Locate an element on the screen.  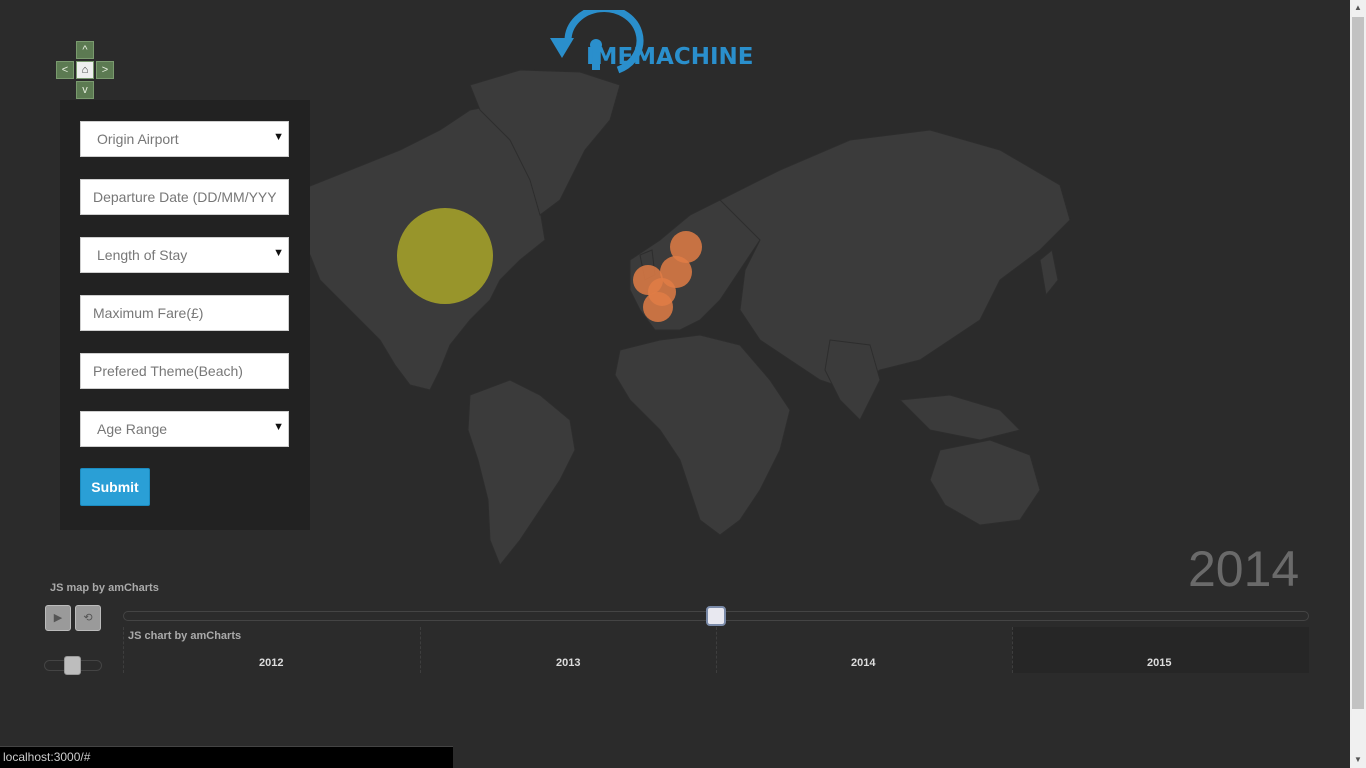
scroll-up-icon: ▲ is located at coordinates (1358, 8).